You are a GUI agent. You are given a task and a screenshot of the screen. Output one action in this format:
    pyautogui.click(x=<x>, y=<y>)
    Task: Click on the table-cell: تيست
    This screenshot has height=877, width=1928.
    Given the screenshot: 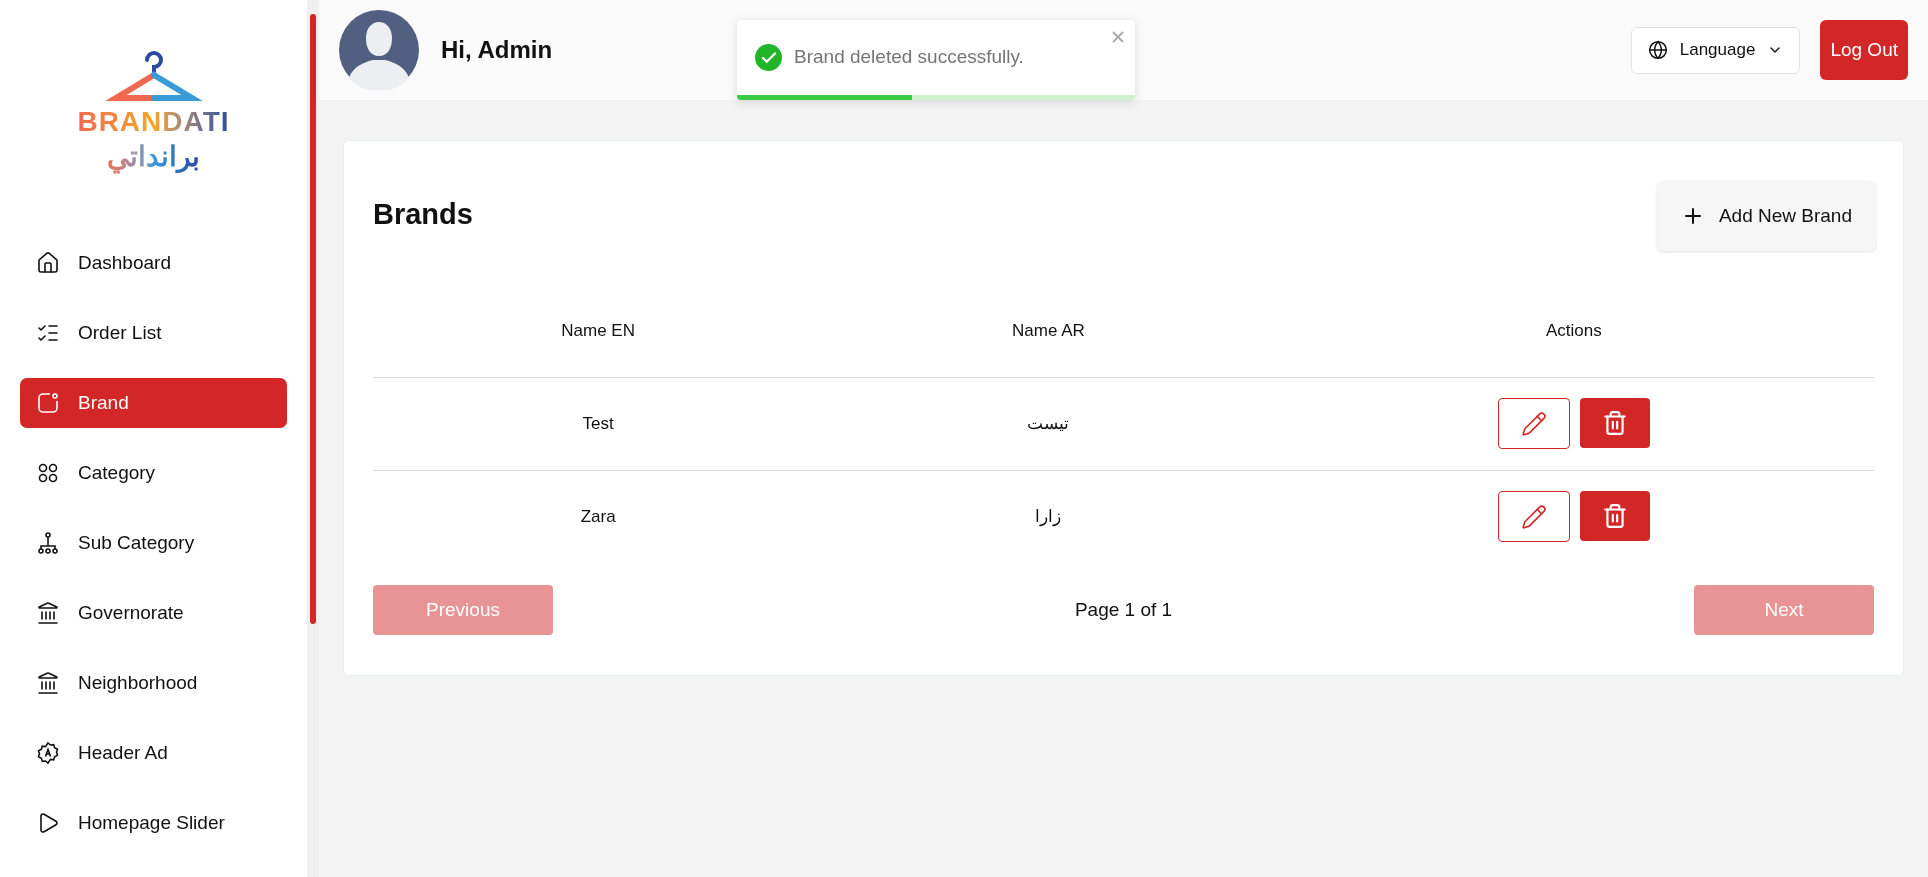 What is the action you would take?
    pyautogui.click(x=1048, y=423)
    